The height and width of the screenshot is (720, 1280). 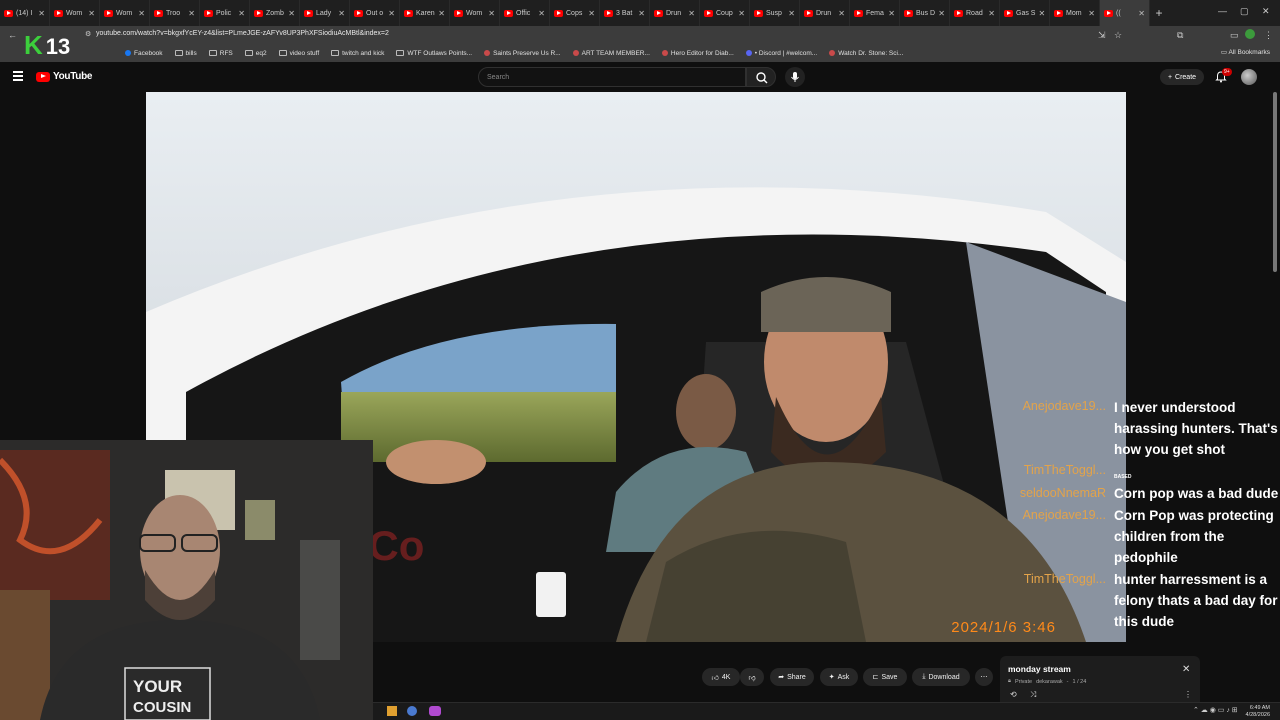 What do you see at coordinates (25, 13) in the screenshot?
I see `browser-tab: (14) I ✕` at bounding box center [25, 13].